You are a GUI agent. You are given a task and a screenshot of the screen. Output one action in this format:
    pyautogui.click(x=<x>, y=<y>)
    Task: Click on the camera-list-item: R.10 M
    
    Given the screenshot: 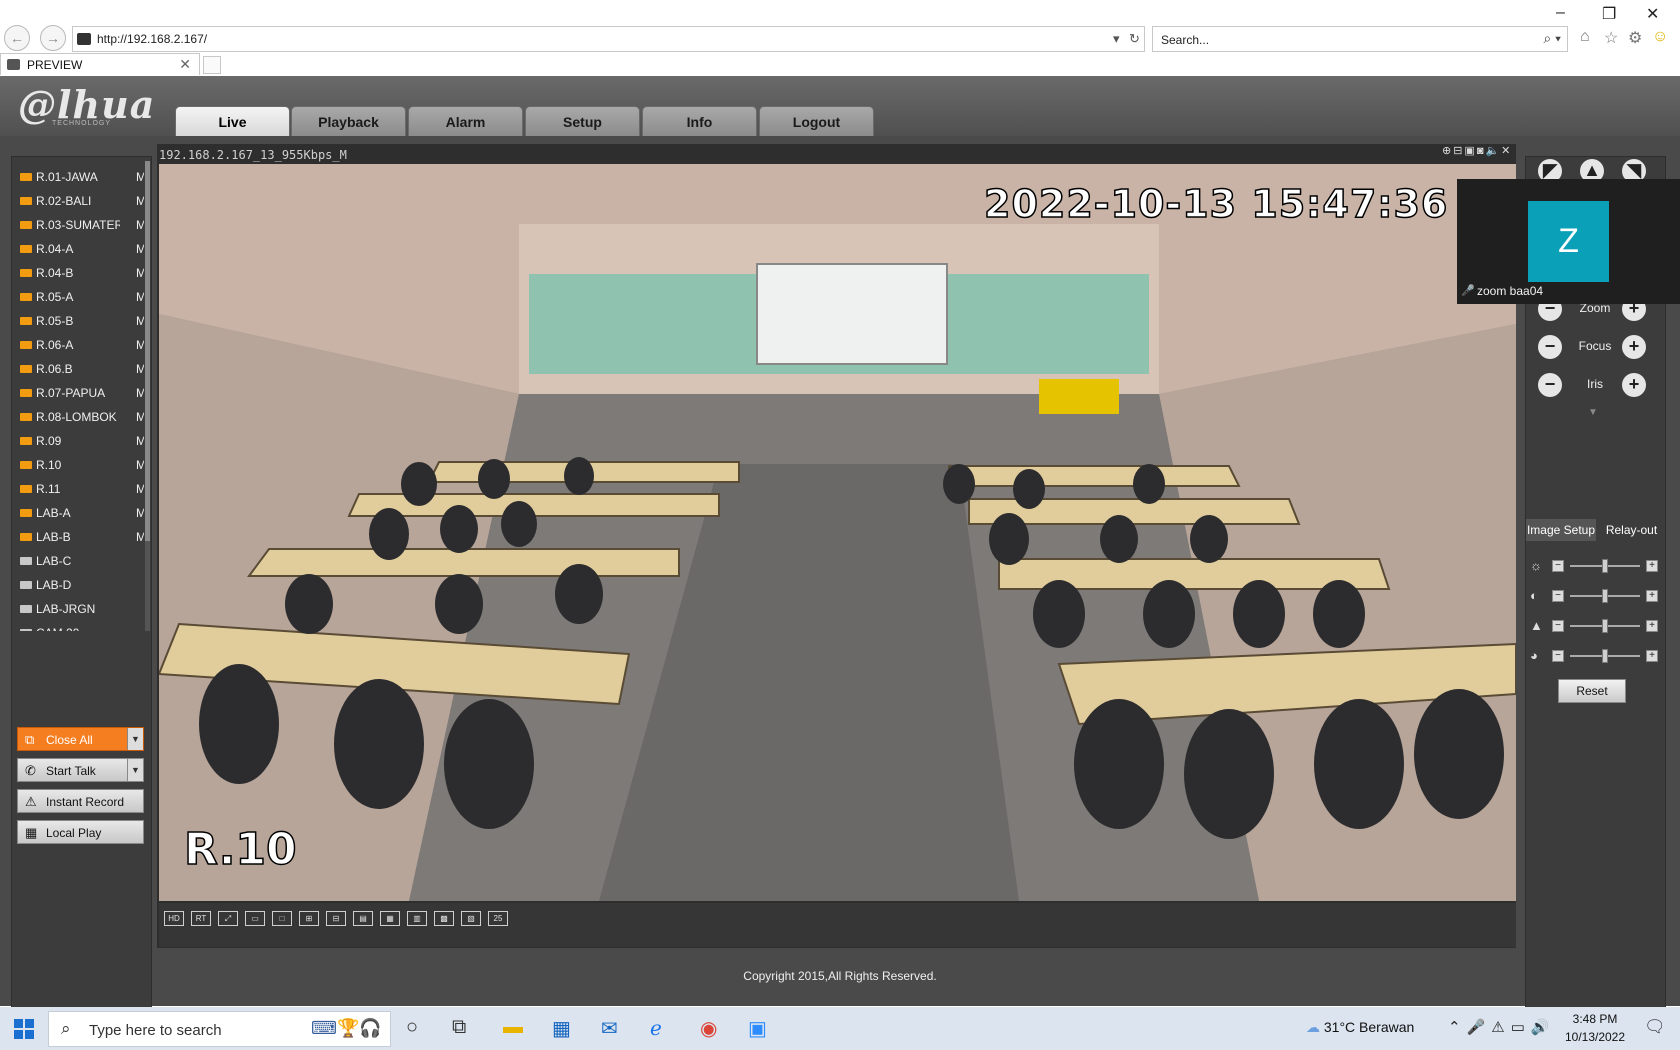 What is the action you would take?
    pyautogui.click(x=82, y=466)
    